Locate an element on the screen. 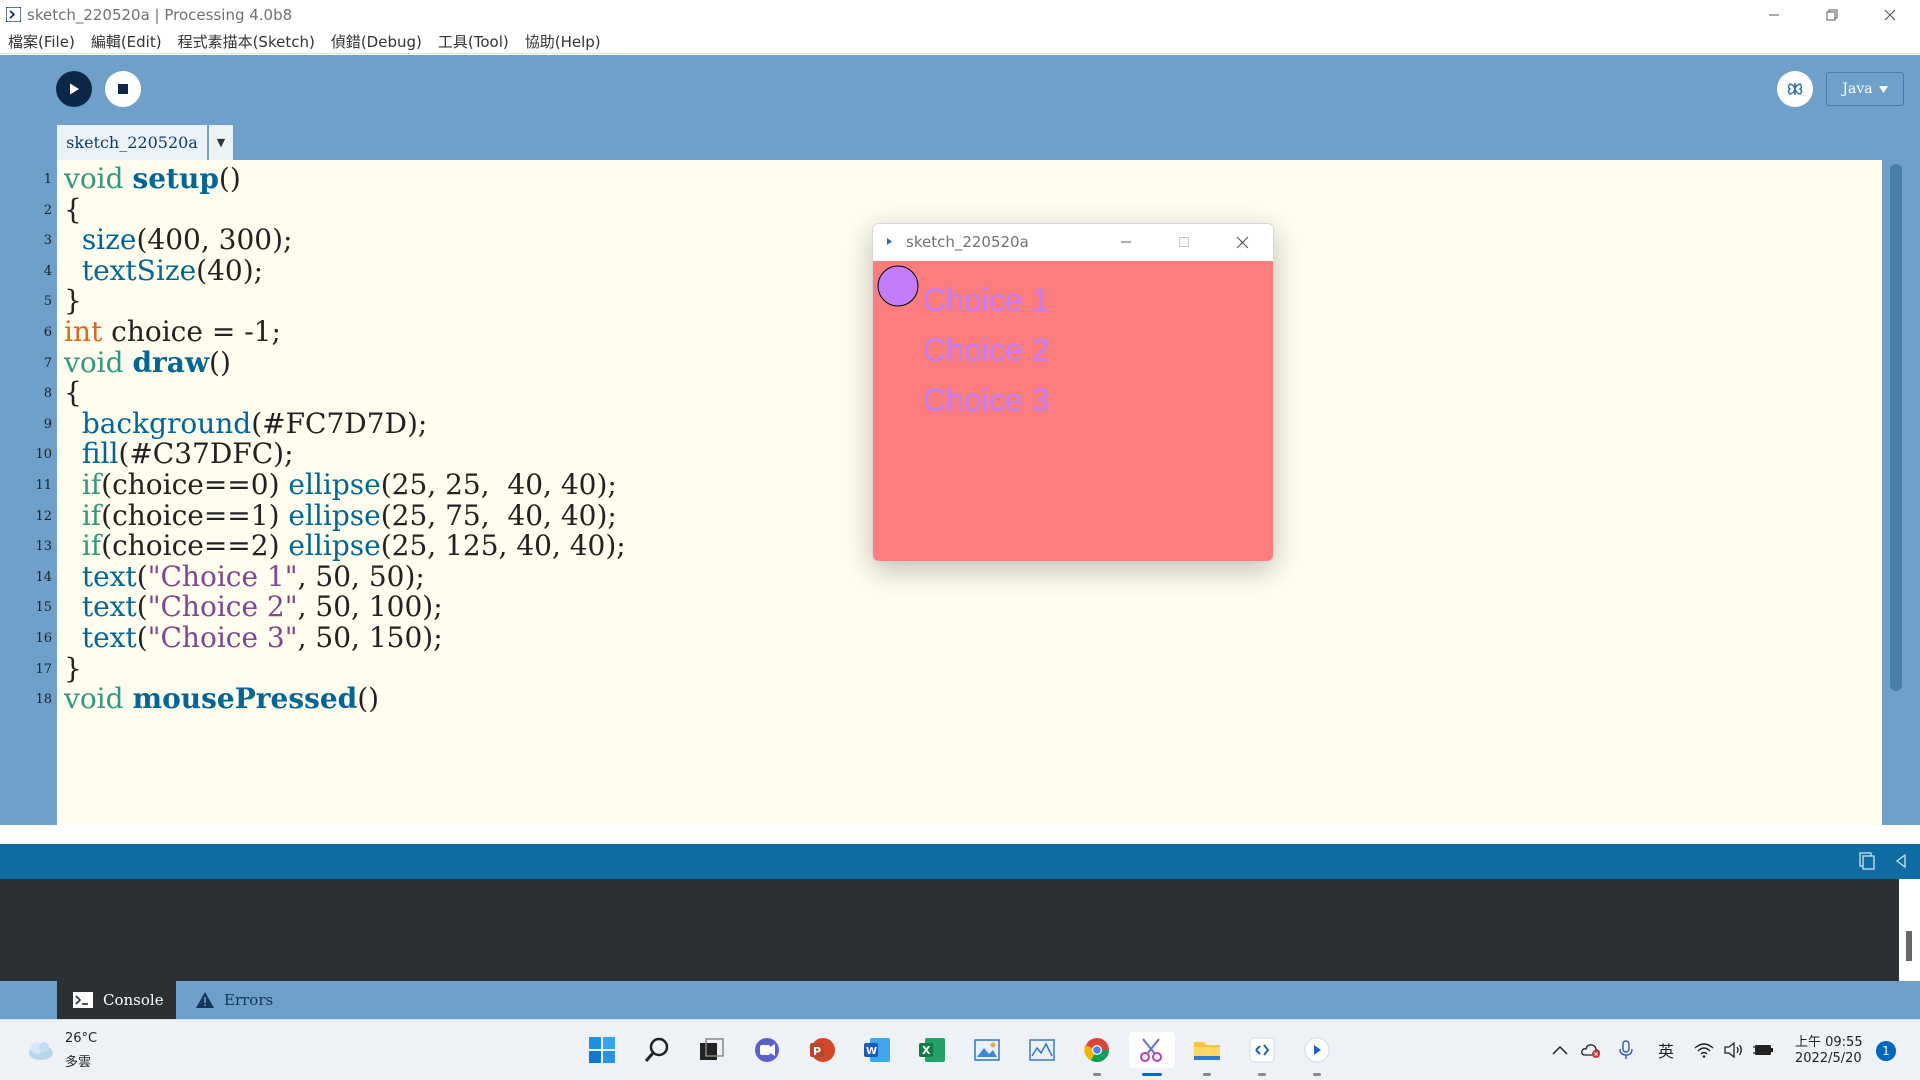  choice-1-text: Choice 1 is located at coordinates (986, 300).